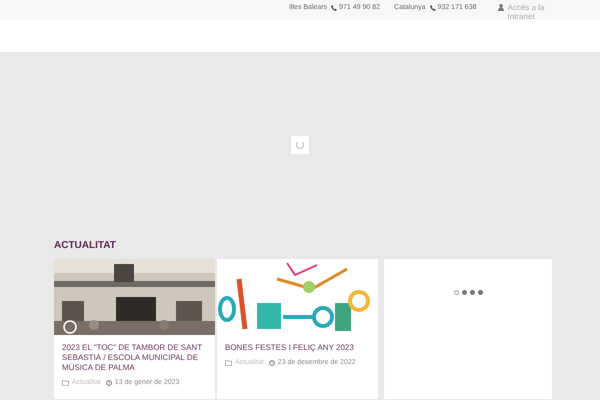 Image resolution: width=600 pixels, height=400 pixels. Describe the element at coordinates (134, 358) in the screenshot. I see `post-title: 2023 EL "TOC" DE TAMBOR DE SANT SEBASTIÀ / ESCOLA MUNICIPAL DE MÚSICA DE PALMA` at that location.